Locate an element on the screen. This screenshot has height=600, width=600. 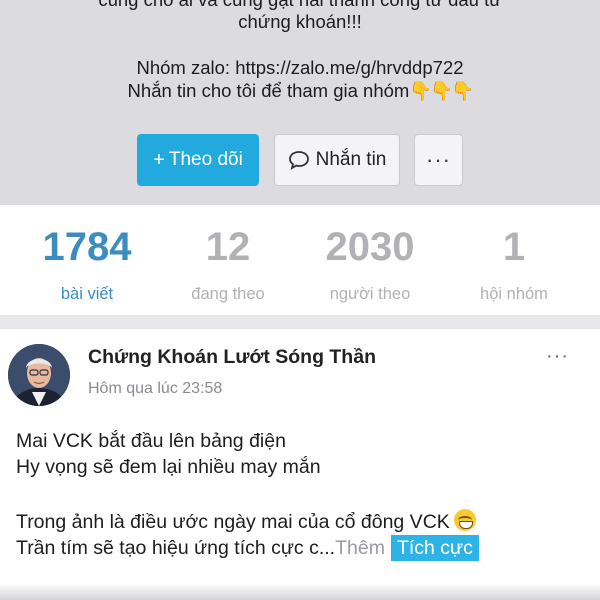
avatar is located at coordinates (39, 375).